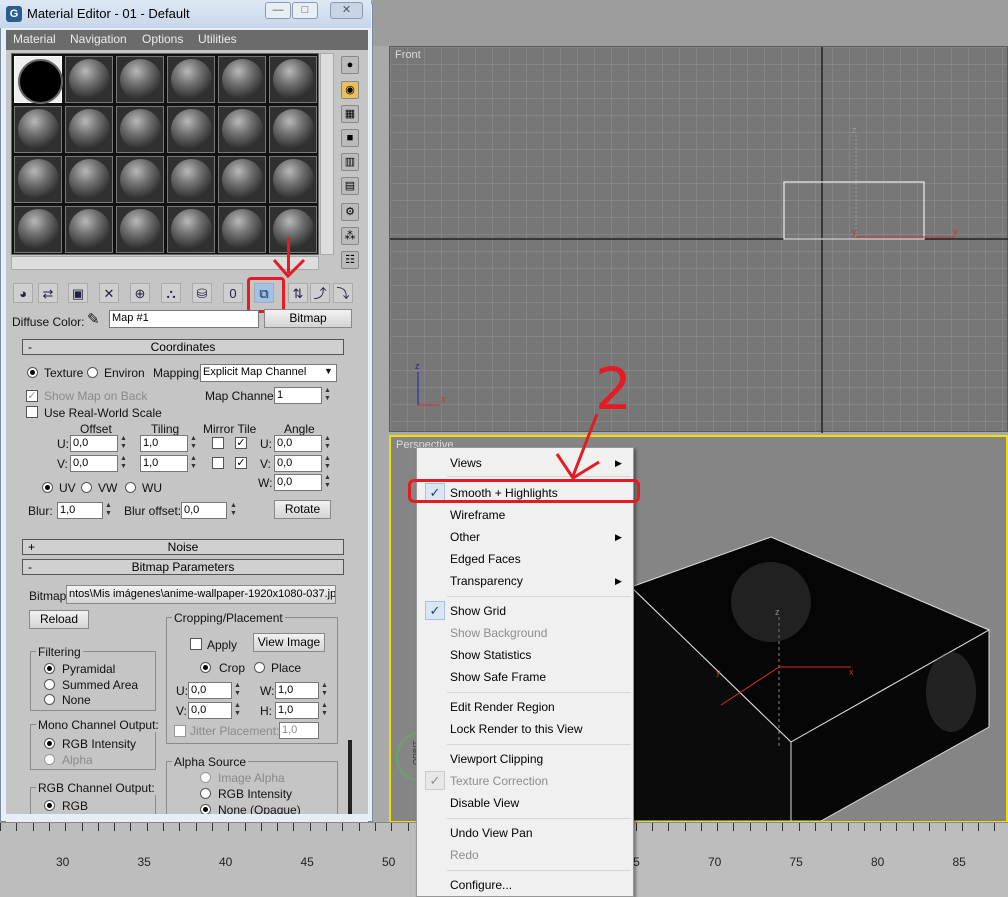 The image size is (1008, 897). Describe the element at coordinates (298, 293) in the screenshot. I see `show-end-result-icon: ⇅` at that location.